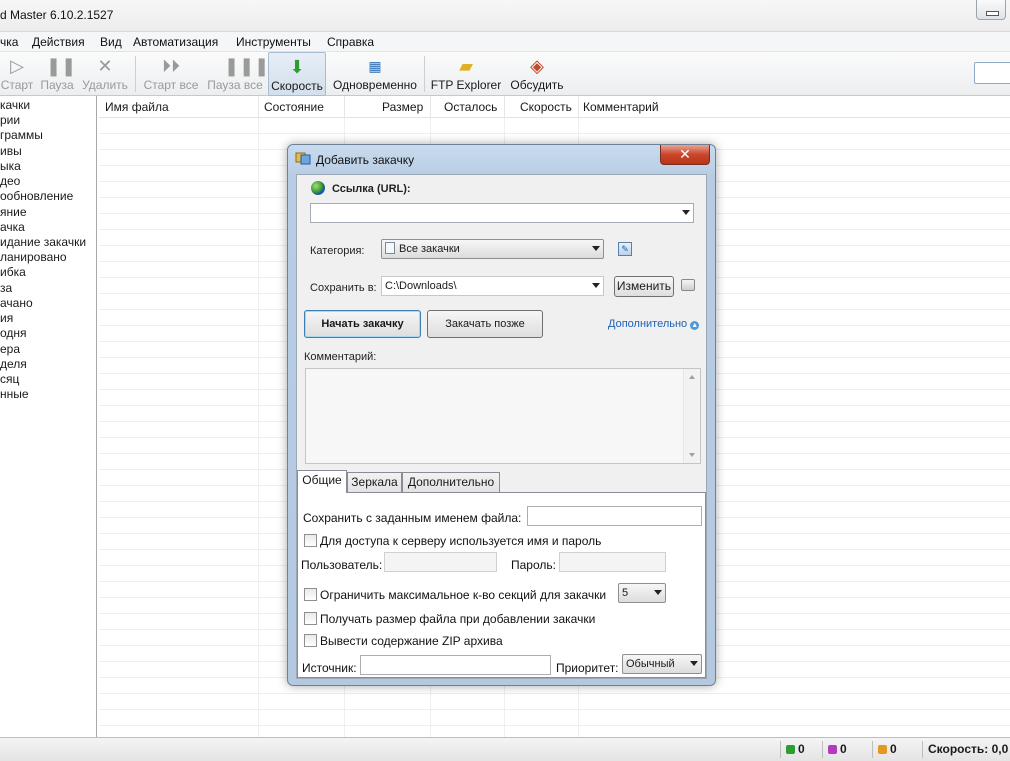  Describe the element at coordinates (455, 665) in the screenshot. I see `source-input` at that location.